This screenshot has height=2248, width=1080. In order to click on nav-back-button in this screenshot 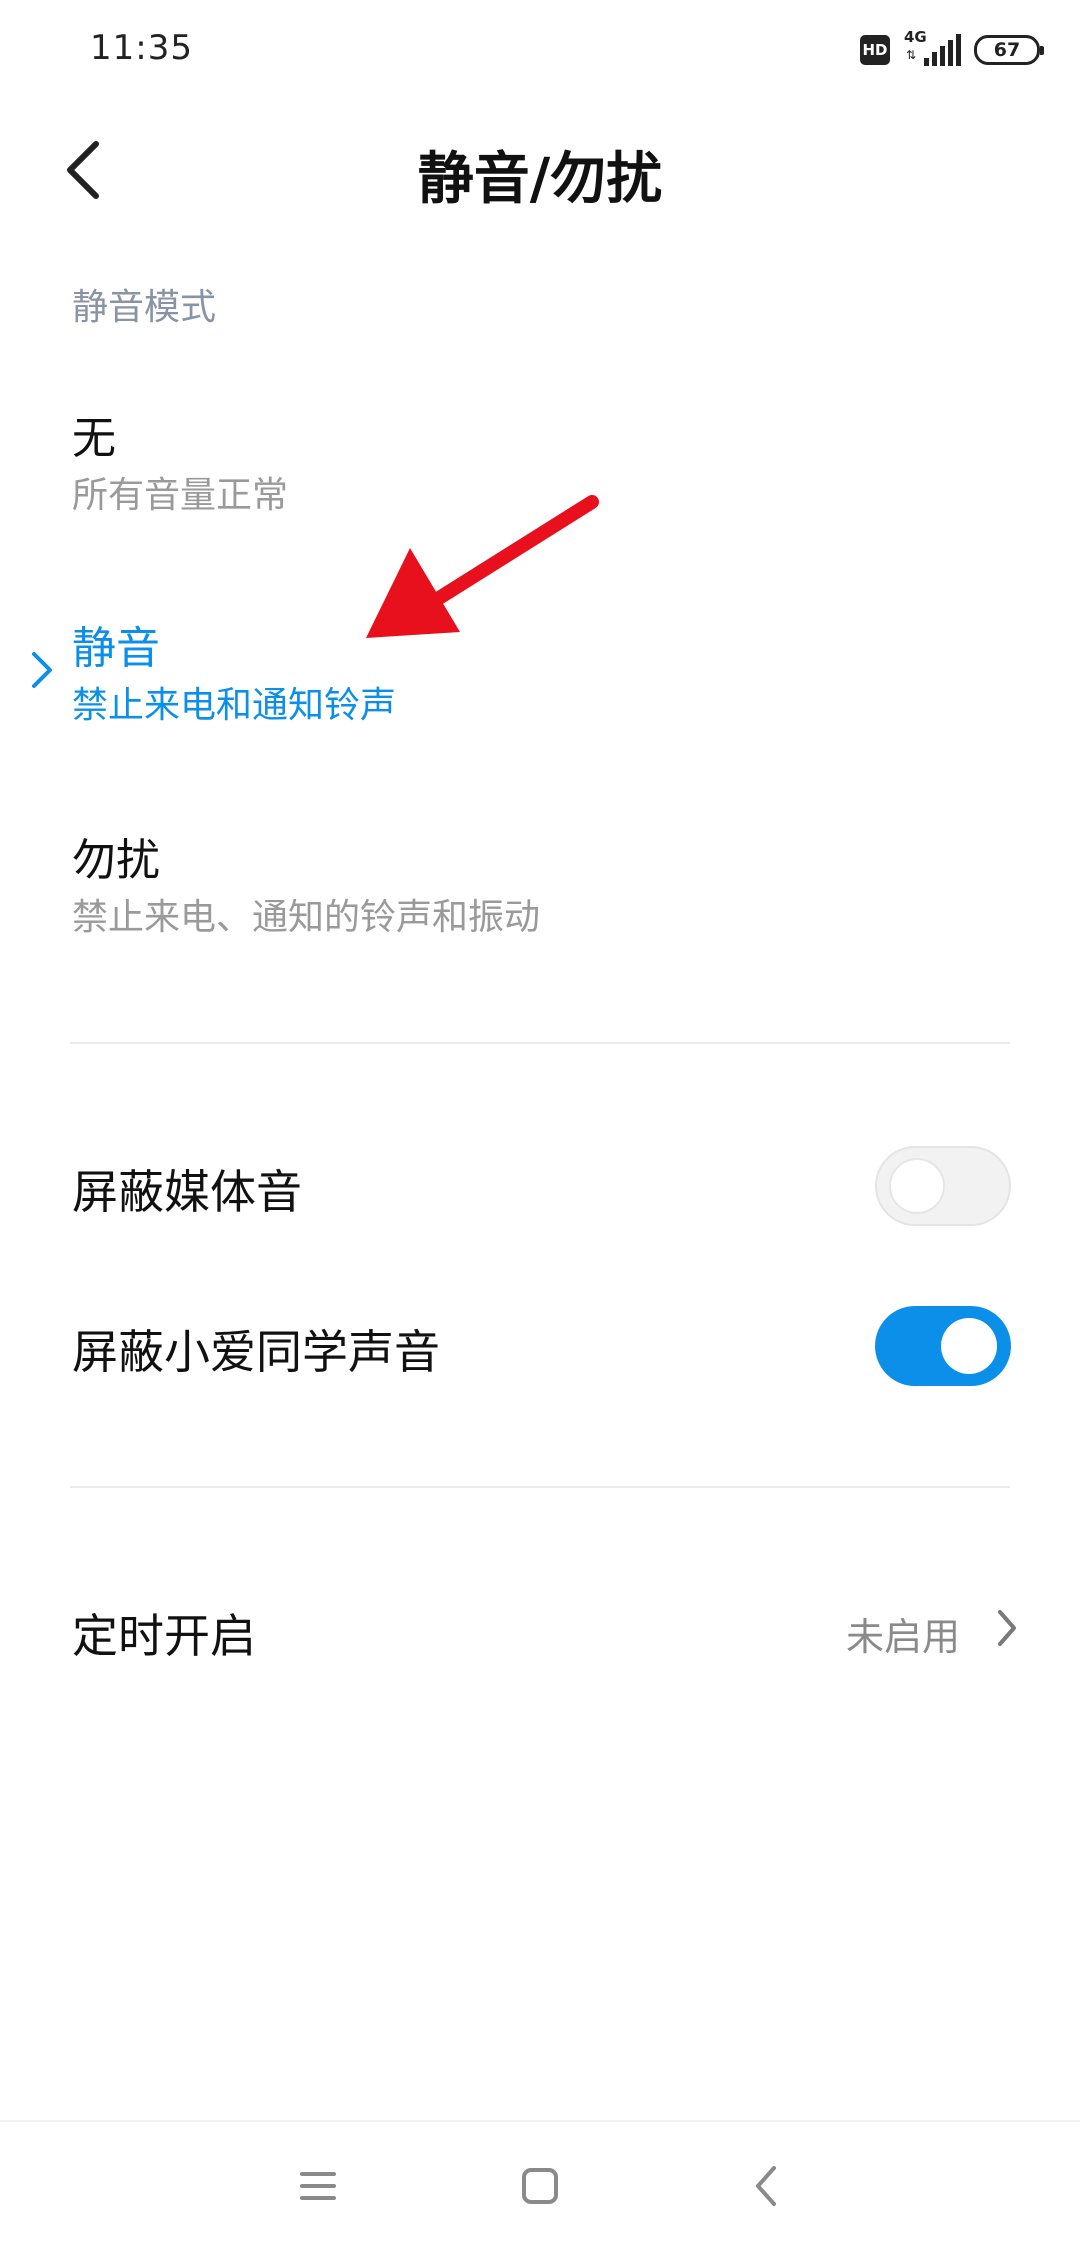, I will do `click(768, 2186)`.